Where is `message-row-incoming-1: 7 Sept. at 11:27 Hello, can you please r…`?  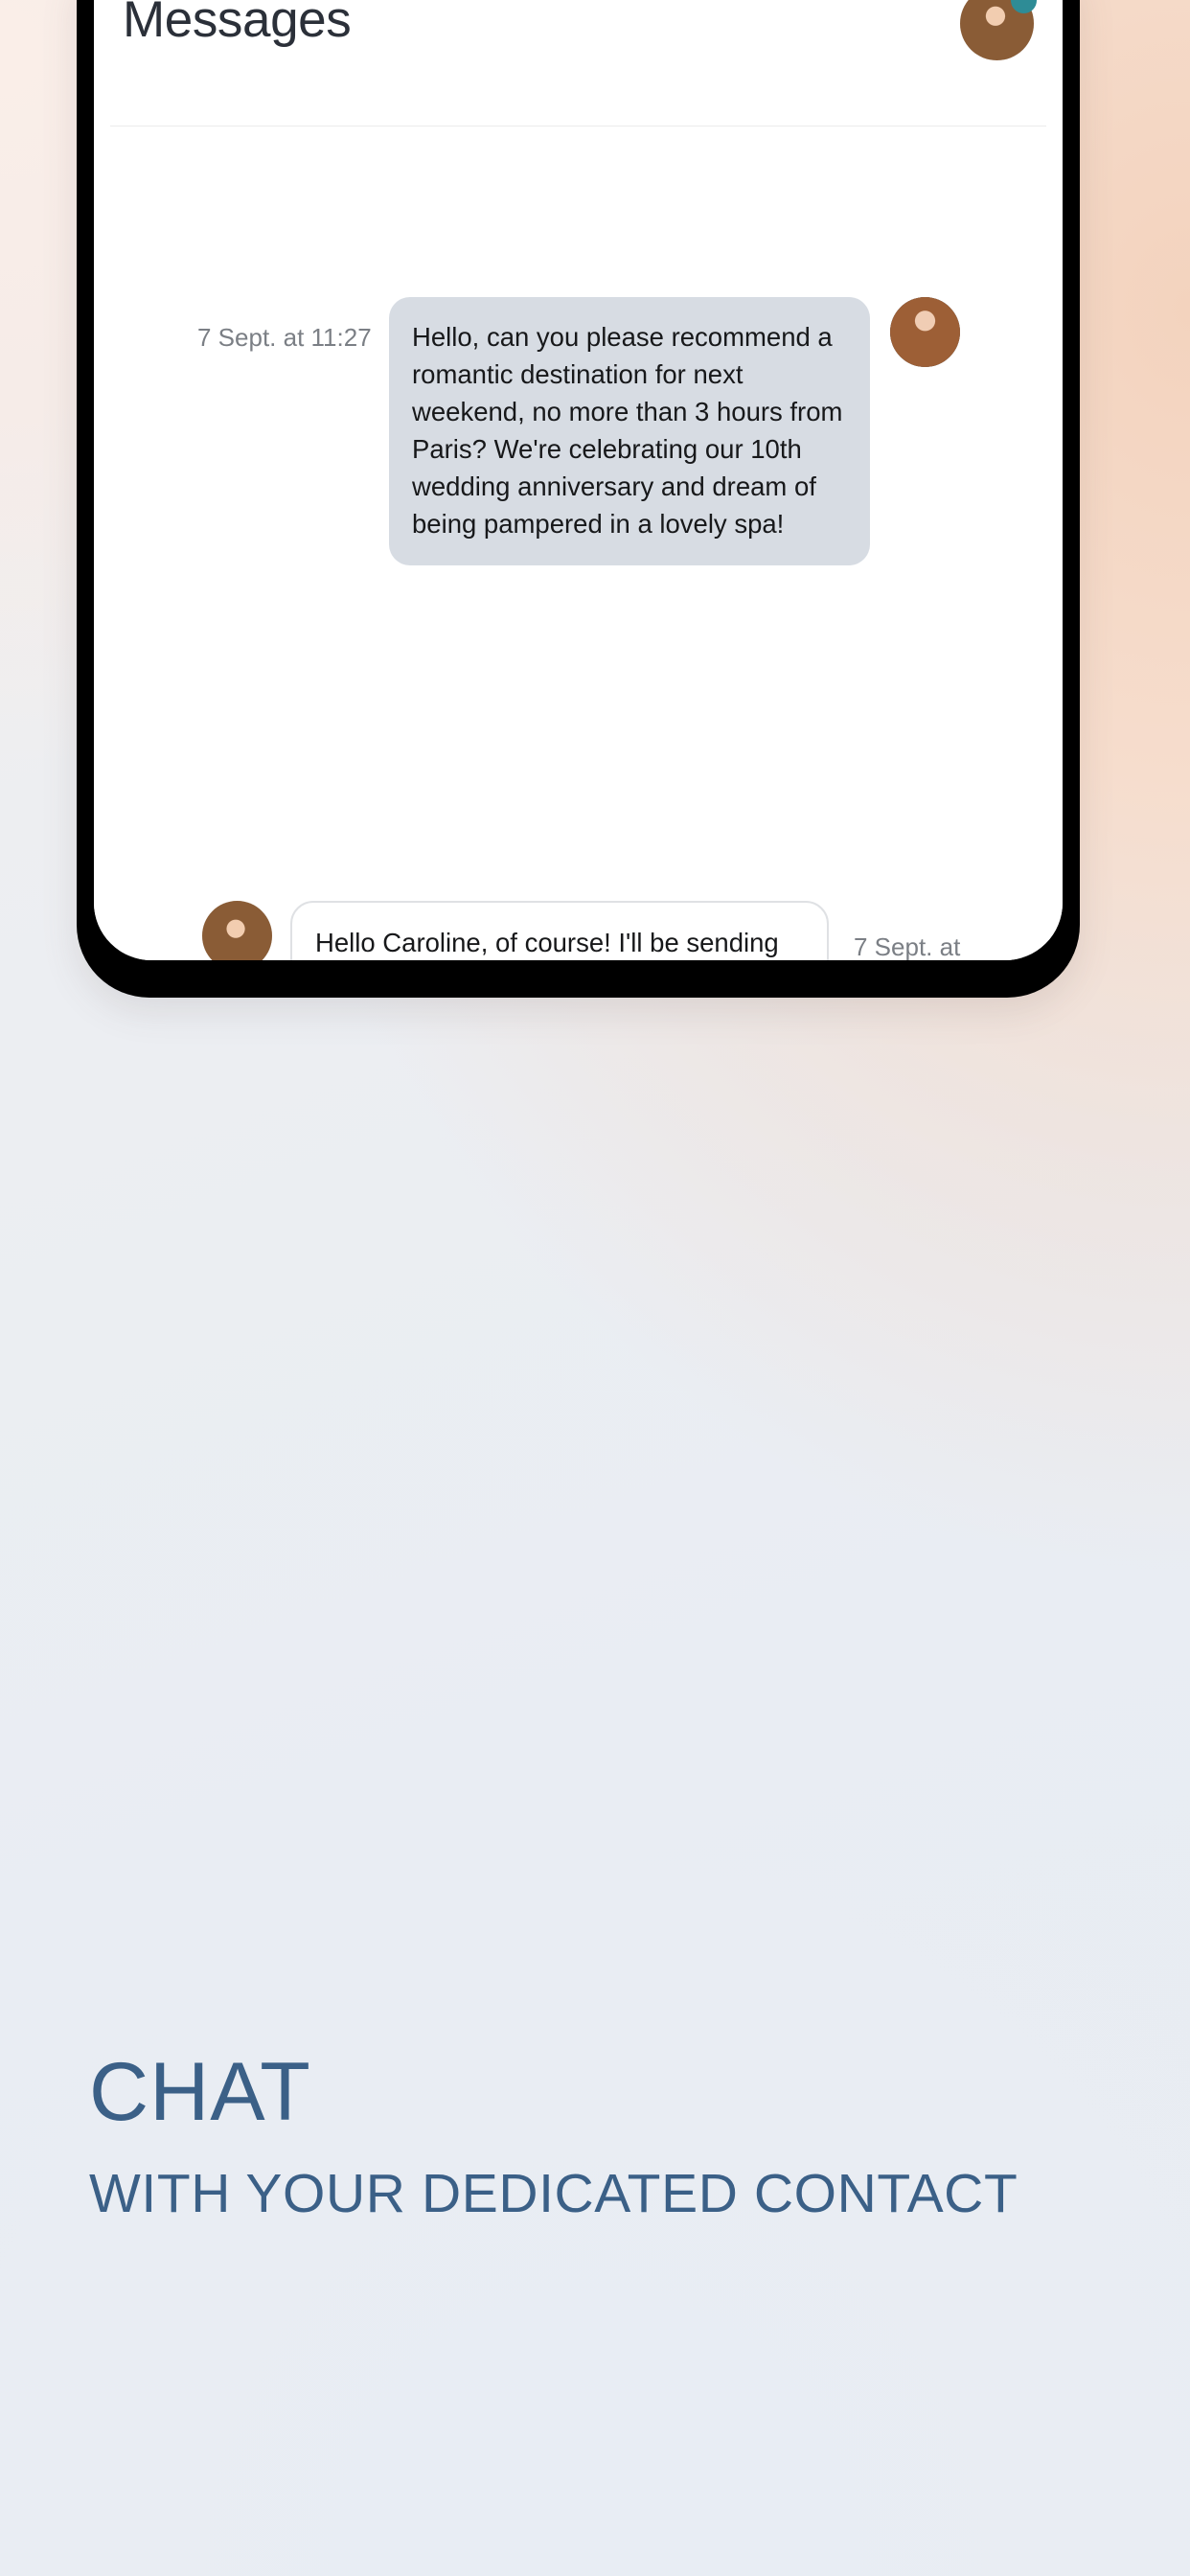
message-row-incoming-1: 7 Sept. at 11:27 Hello, can you please r… is located at coordinates (610, 431).